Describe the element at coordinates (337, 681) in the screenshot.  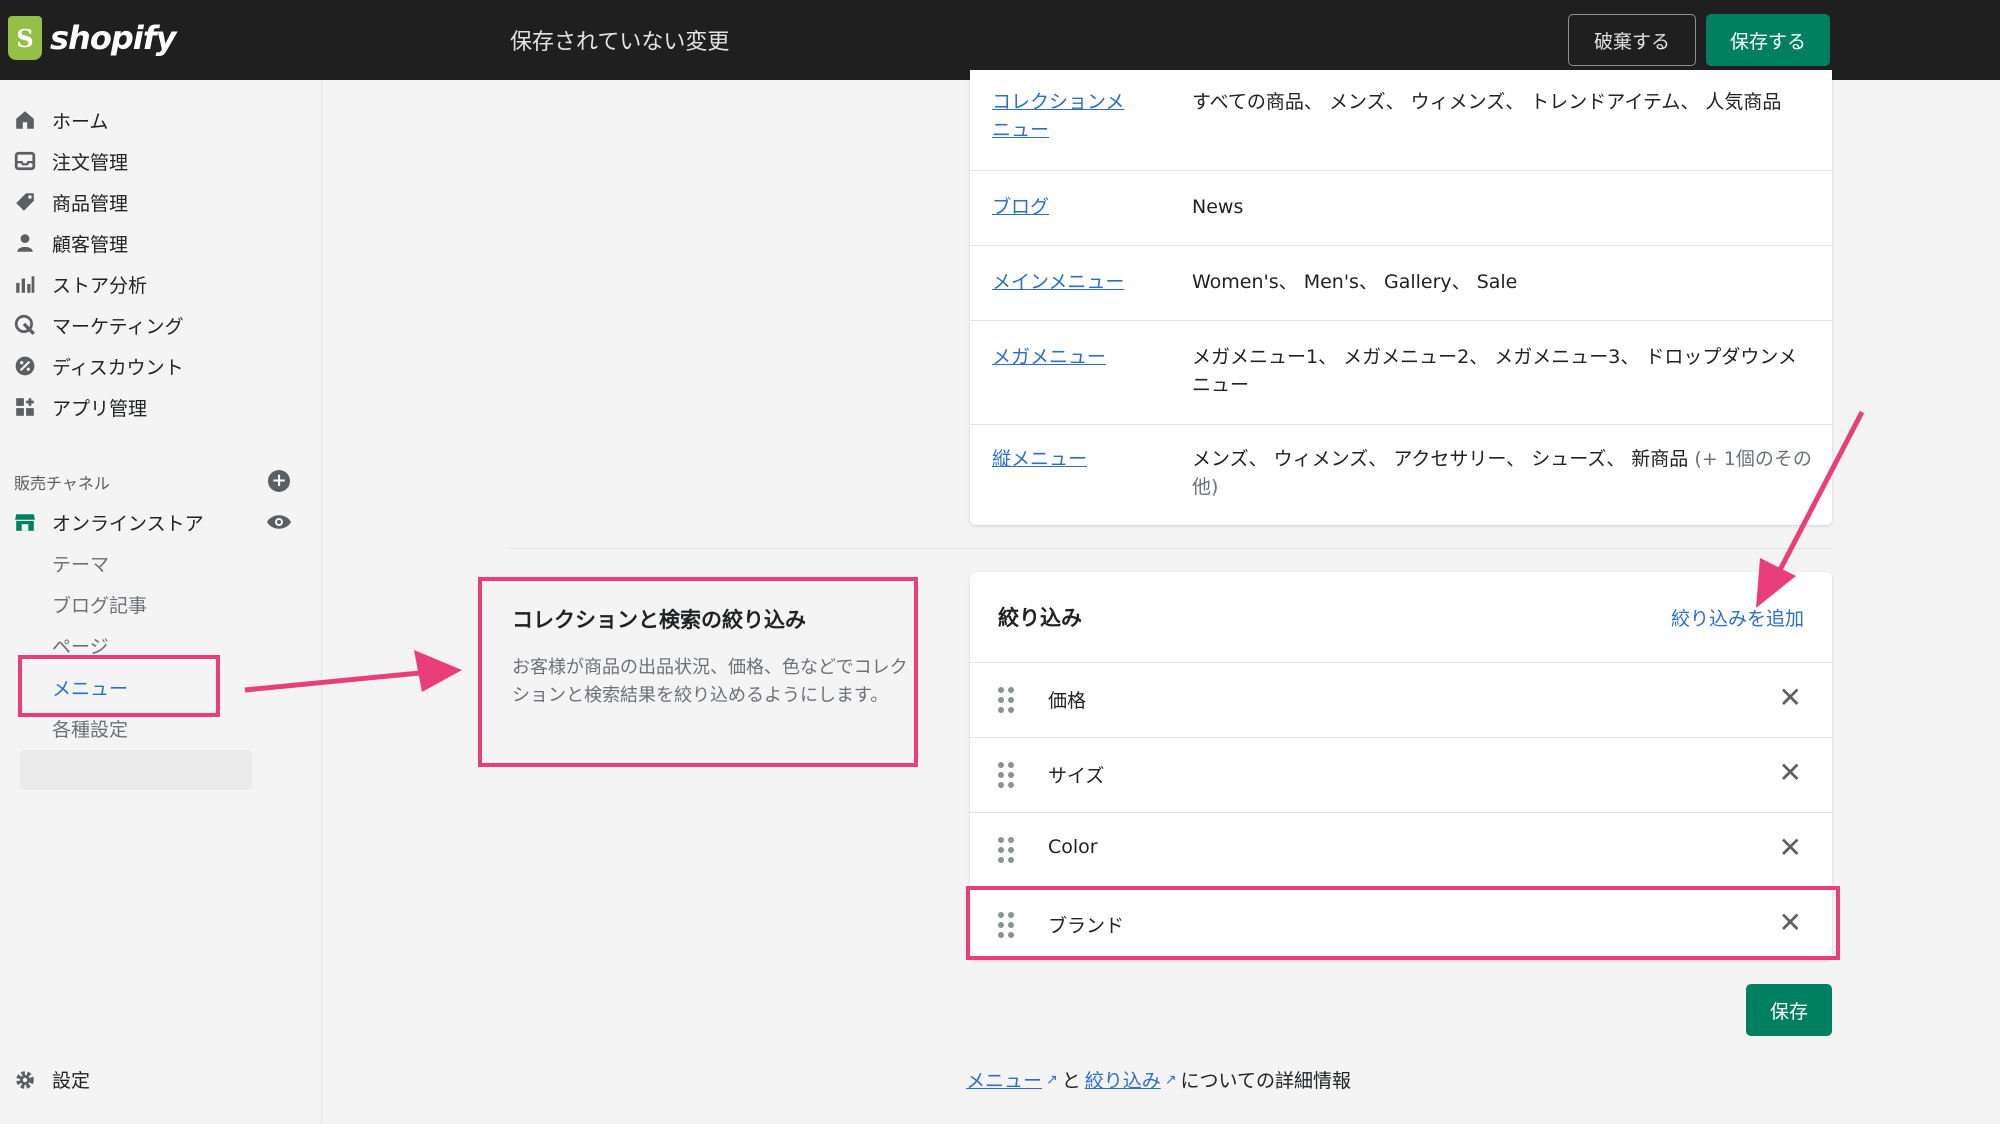
I see `arrow-line-left` at that location.